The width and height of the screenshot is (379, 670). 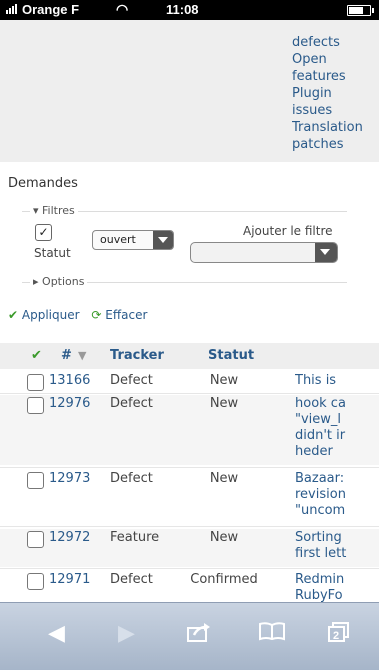 I want to click on toggle-all-checkmark-icon: ✔, so click(x=36, y=355).